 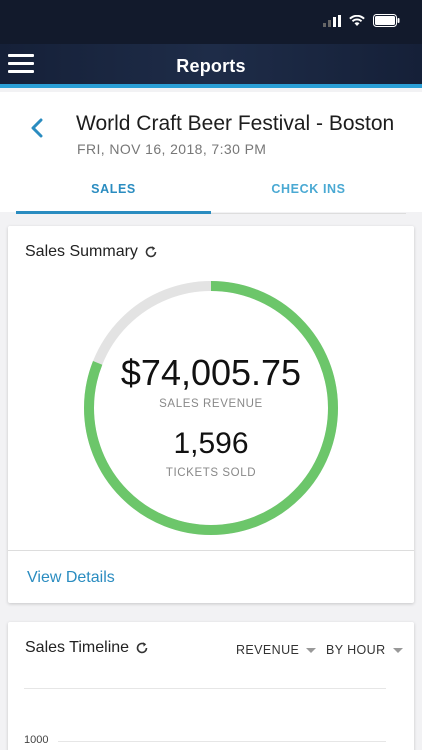 I want to click on signal-icon, so click(x=332, y=20).